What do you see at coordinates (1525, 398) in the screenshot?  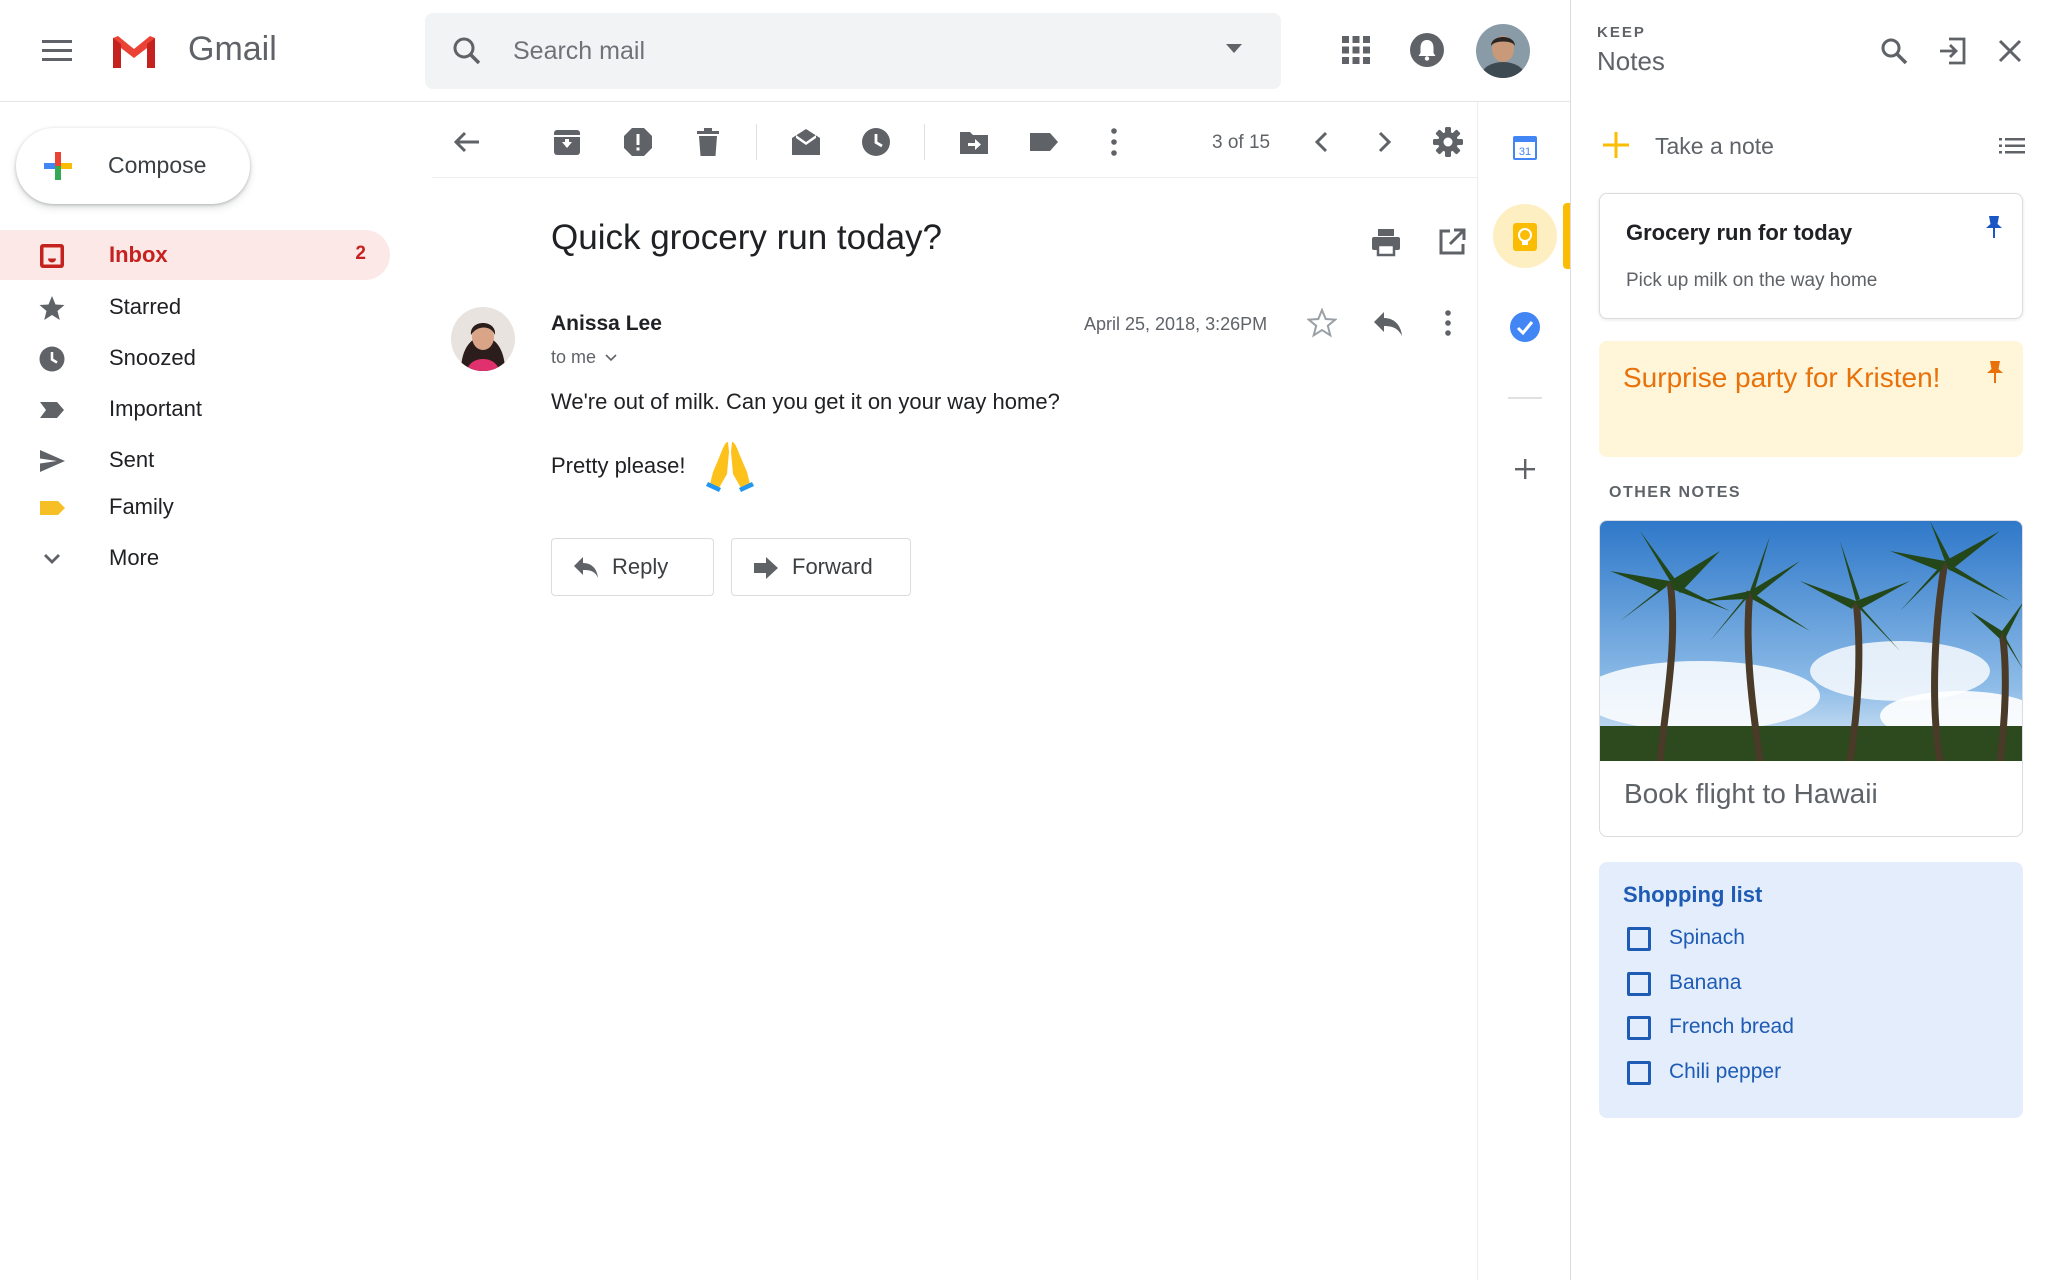 I see `rail-separator` at bounding box center [1525, 398].